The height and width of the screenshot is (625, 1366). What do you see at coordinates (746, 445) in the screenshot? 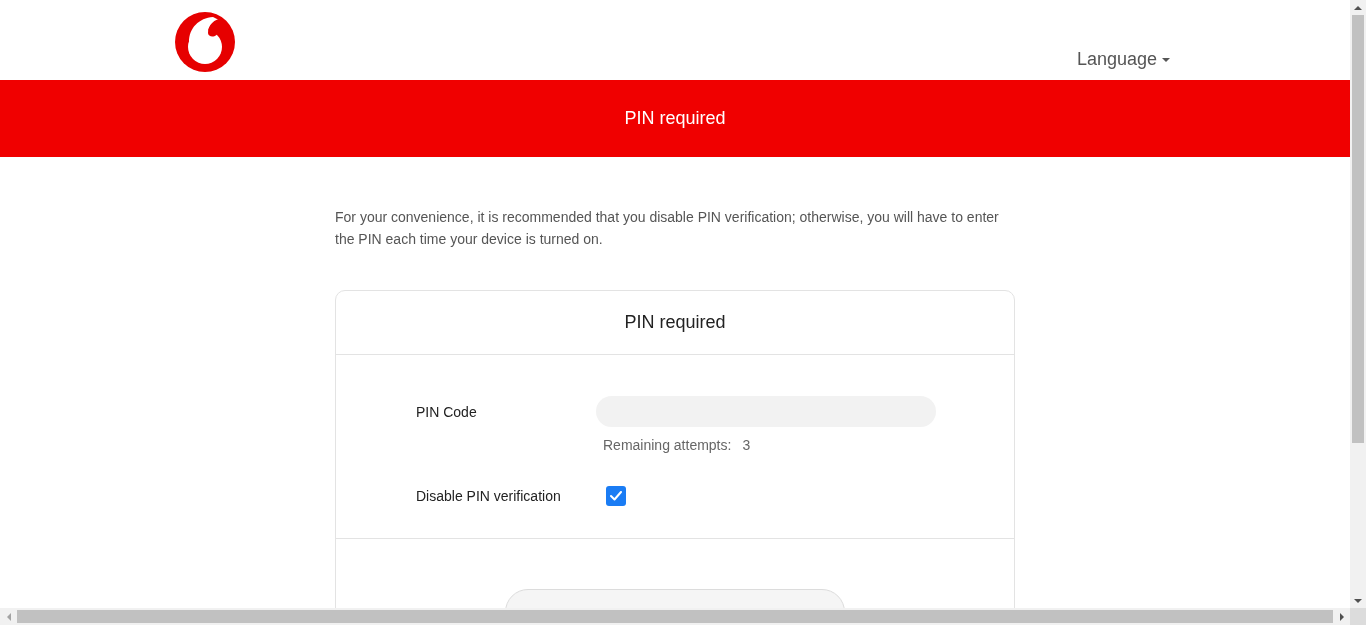
I see `remaining-attempts-count: 3` at bounding box center [746, 445].